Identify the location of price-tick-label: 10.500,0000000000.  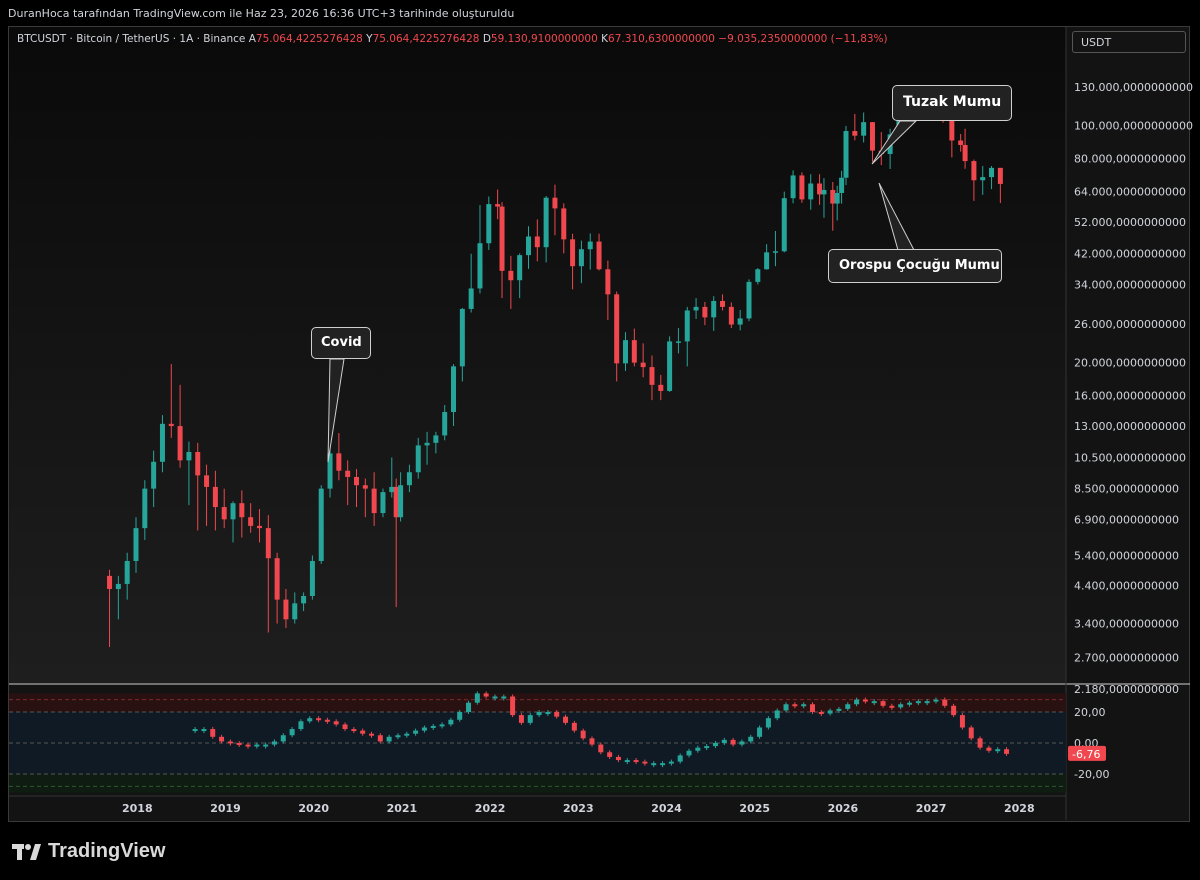
(1130, 458).